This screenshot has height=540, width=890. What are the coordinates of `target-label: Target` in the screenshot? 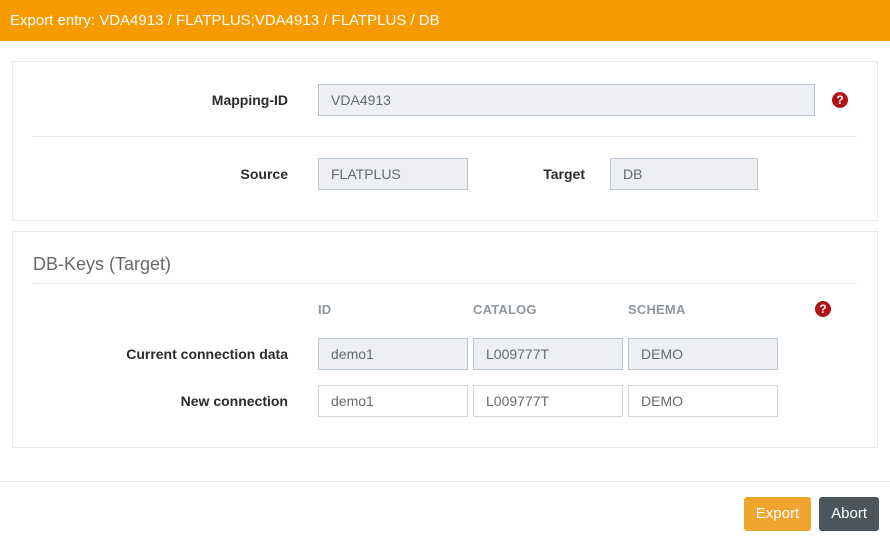 It's located at (564, 174).